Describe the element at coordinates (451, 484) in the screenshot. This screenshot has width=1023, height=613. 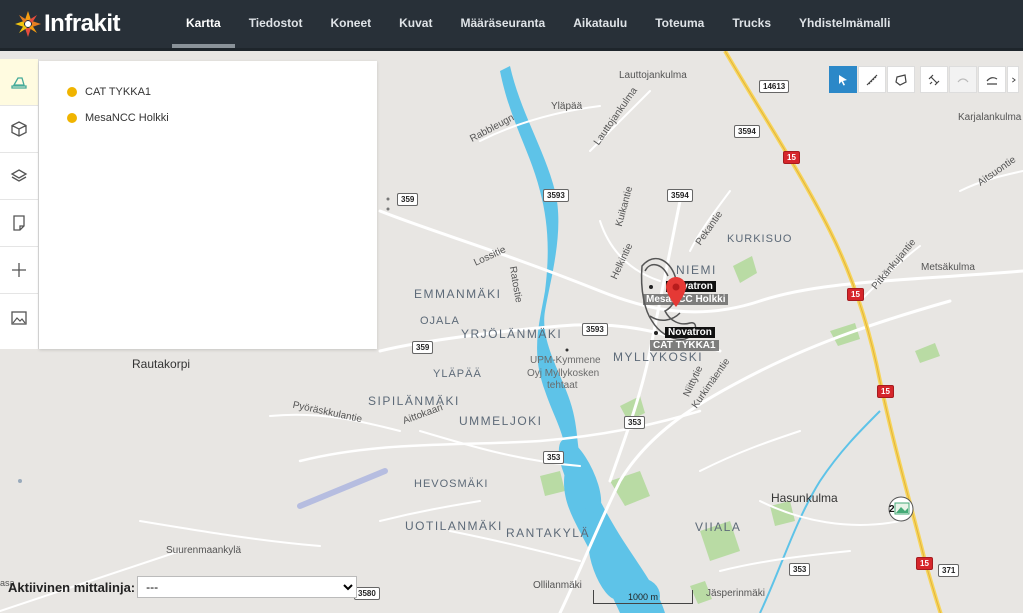
I see `map-label-hevosmaki: HEVOSMÄKI` at that location.